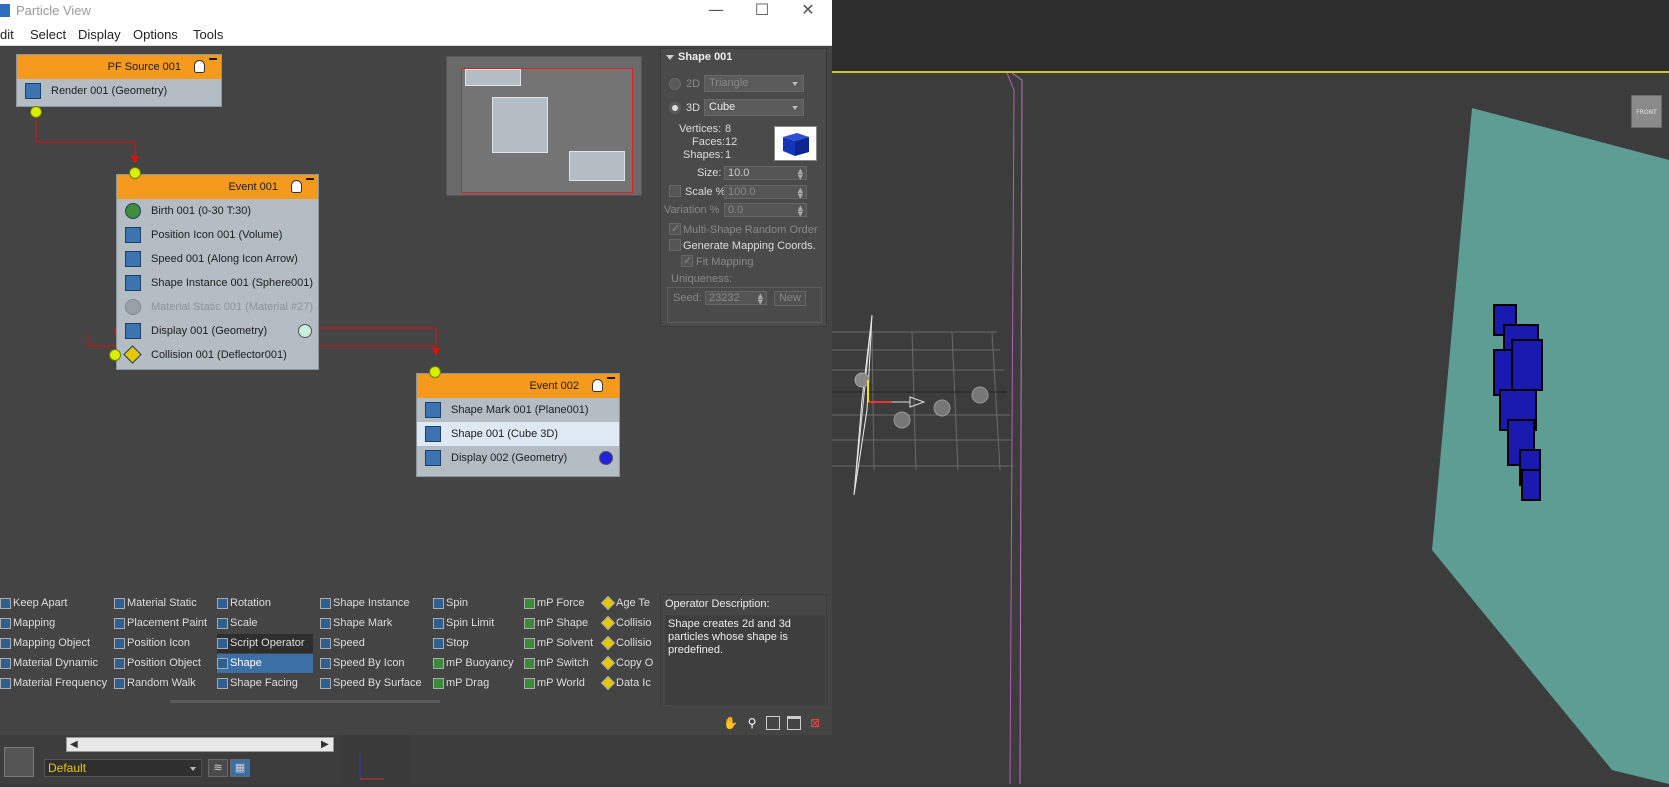 The width and height of the screenshot is (1669, 787). Describe the element at coordinates (675, 108) in the screenshot. I see `radio-3d` at that location.